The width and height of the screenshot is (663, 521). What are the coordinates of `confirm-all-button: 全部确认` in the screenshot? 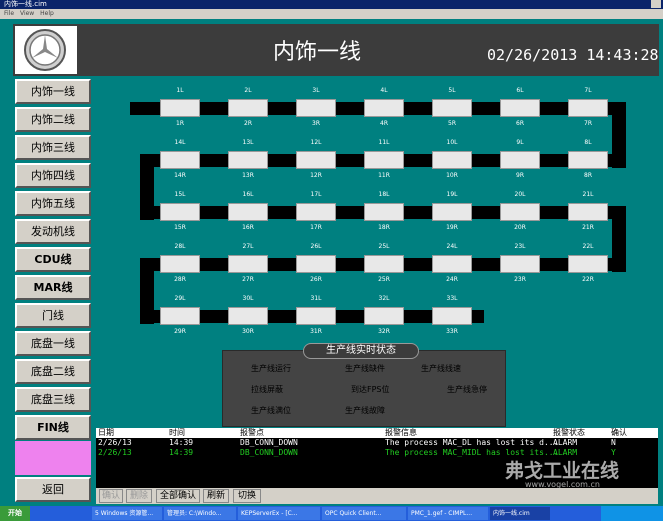 It's located at (178, 496).